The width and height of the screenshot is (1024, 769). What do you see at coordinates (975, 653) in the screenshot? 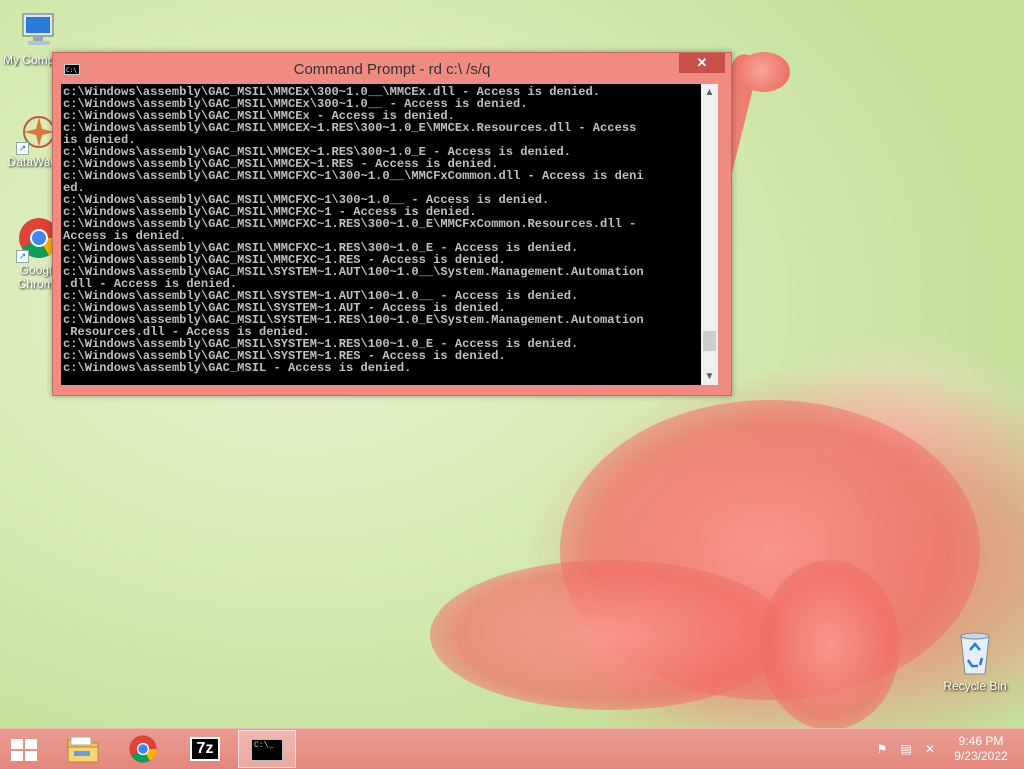
I see `recycle-bin-icon` at bounding box center [975, 653].